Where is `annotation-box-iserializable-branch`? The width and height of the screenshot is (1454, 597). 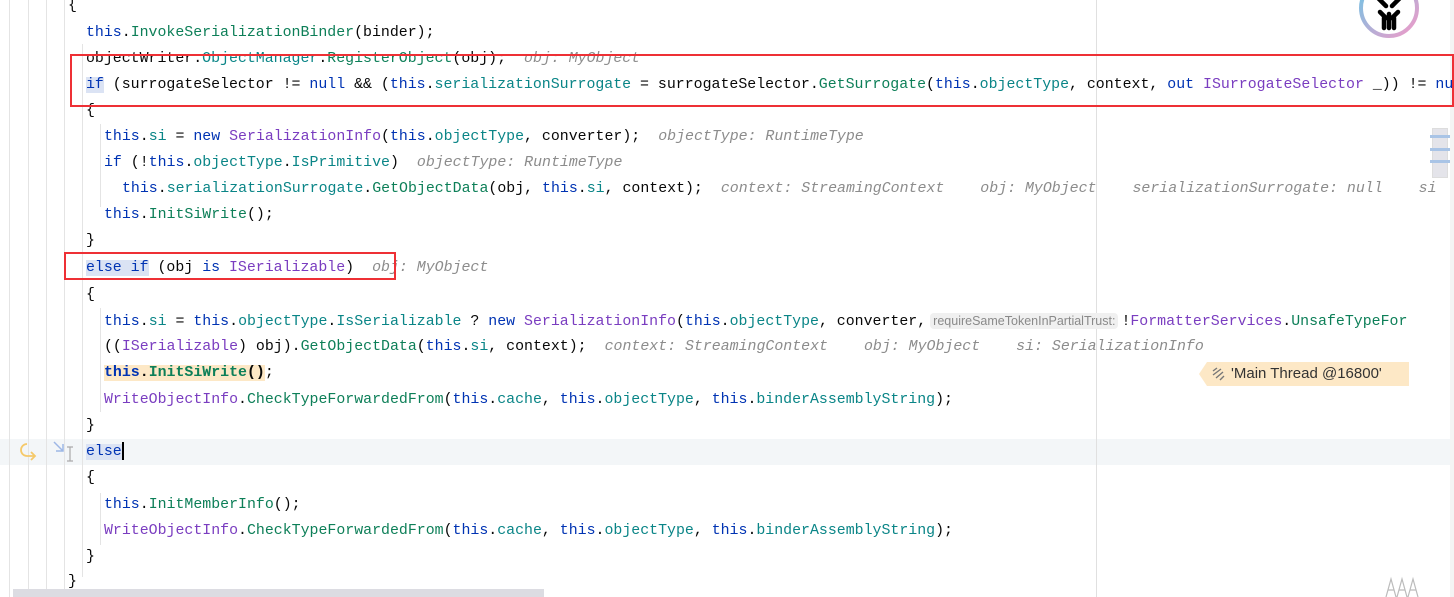
annotation-box-iserializable-branch is located at coordinates (230, 266).